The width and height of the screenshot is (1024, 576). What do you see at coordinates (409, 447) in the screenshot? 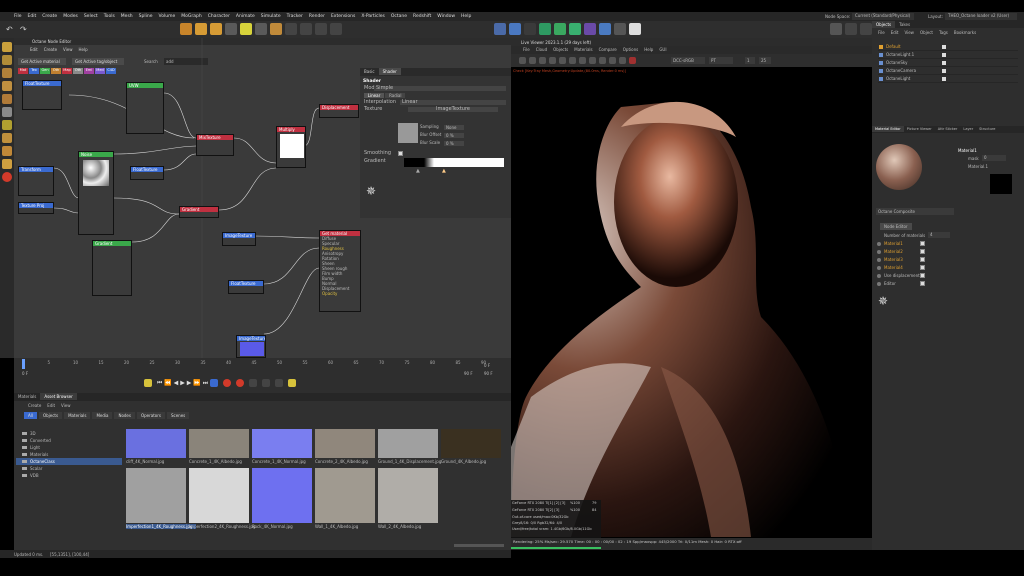
I see `asset-card: Ground_1_4K_Displacement.jpg` at bounding box center [409, 447].